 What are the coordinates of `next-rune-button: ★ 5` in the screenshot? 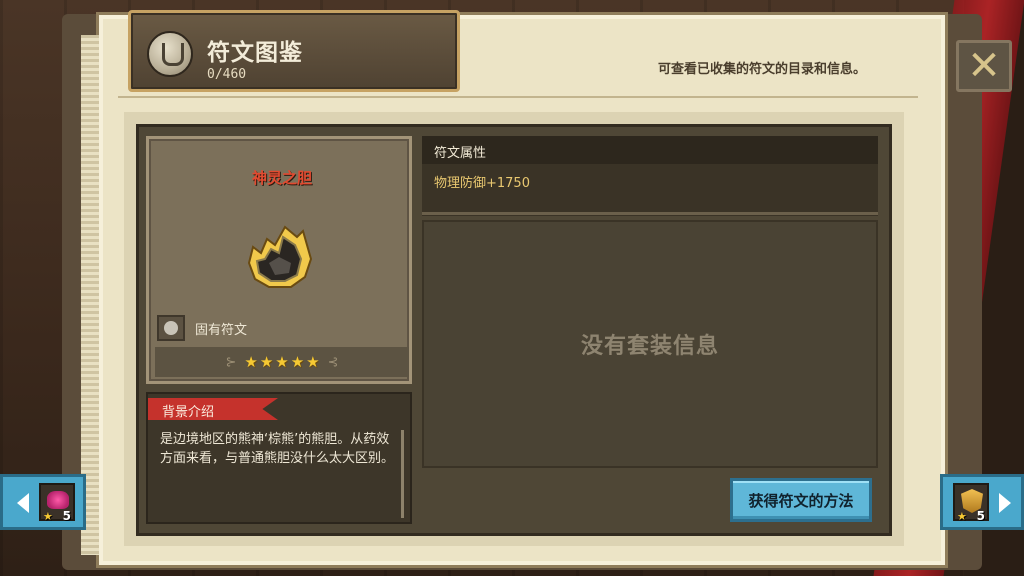 It's located at (982, 502).